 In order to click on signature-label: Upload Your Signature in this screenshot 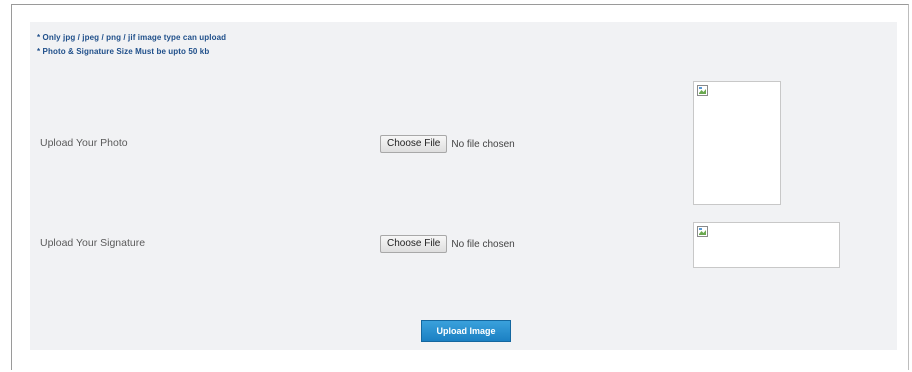, I will do `click(93, 243)`.